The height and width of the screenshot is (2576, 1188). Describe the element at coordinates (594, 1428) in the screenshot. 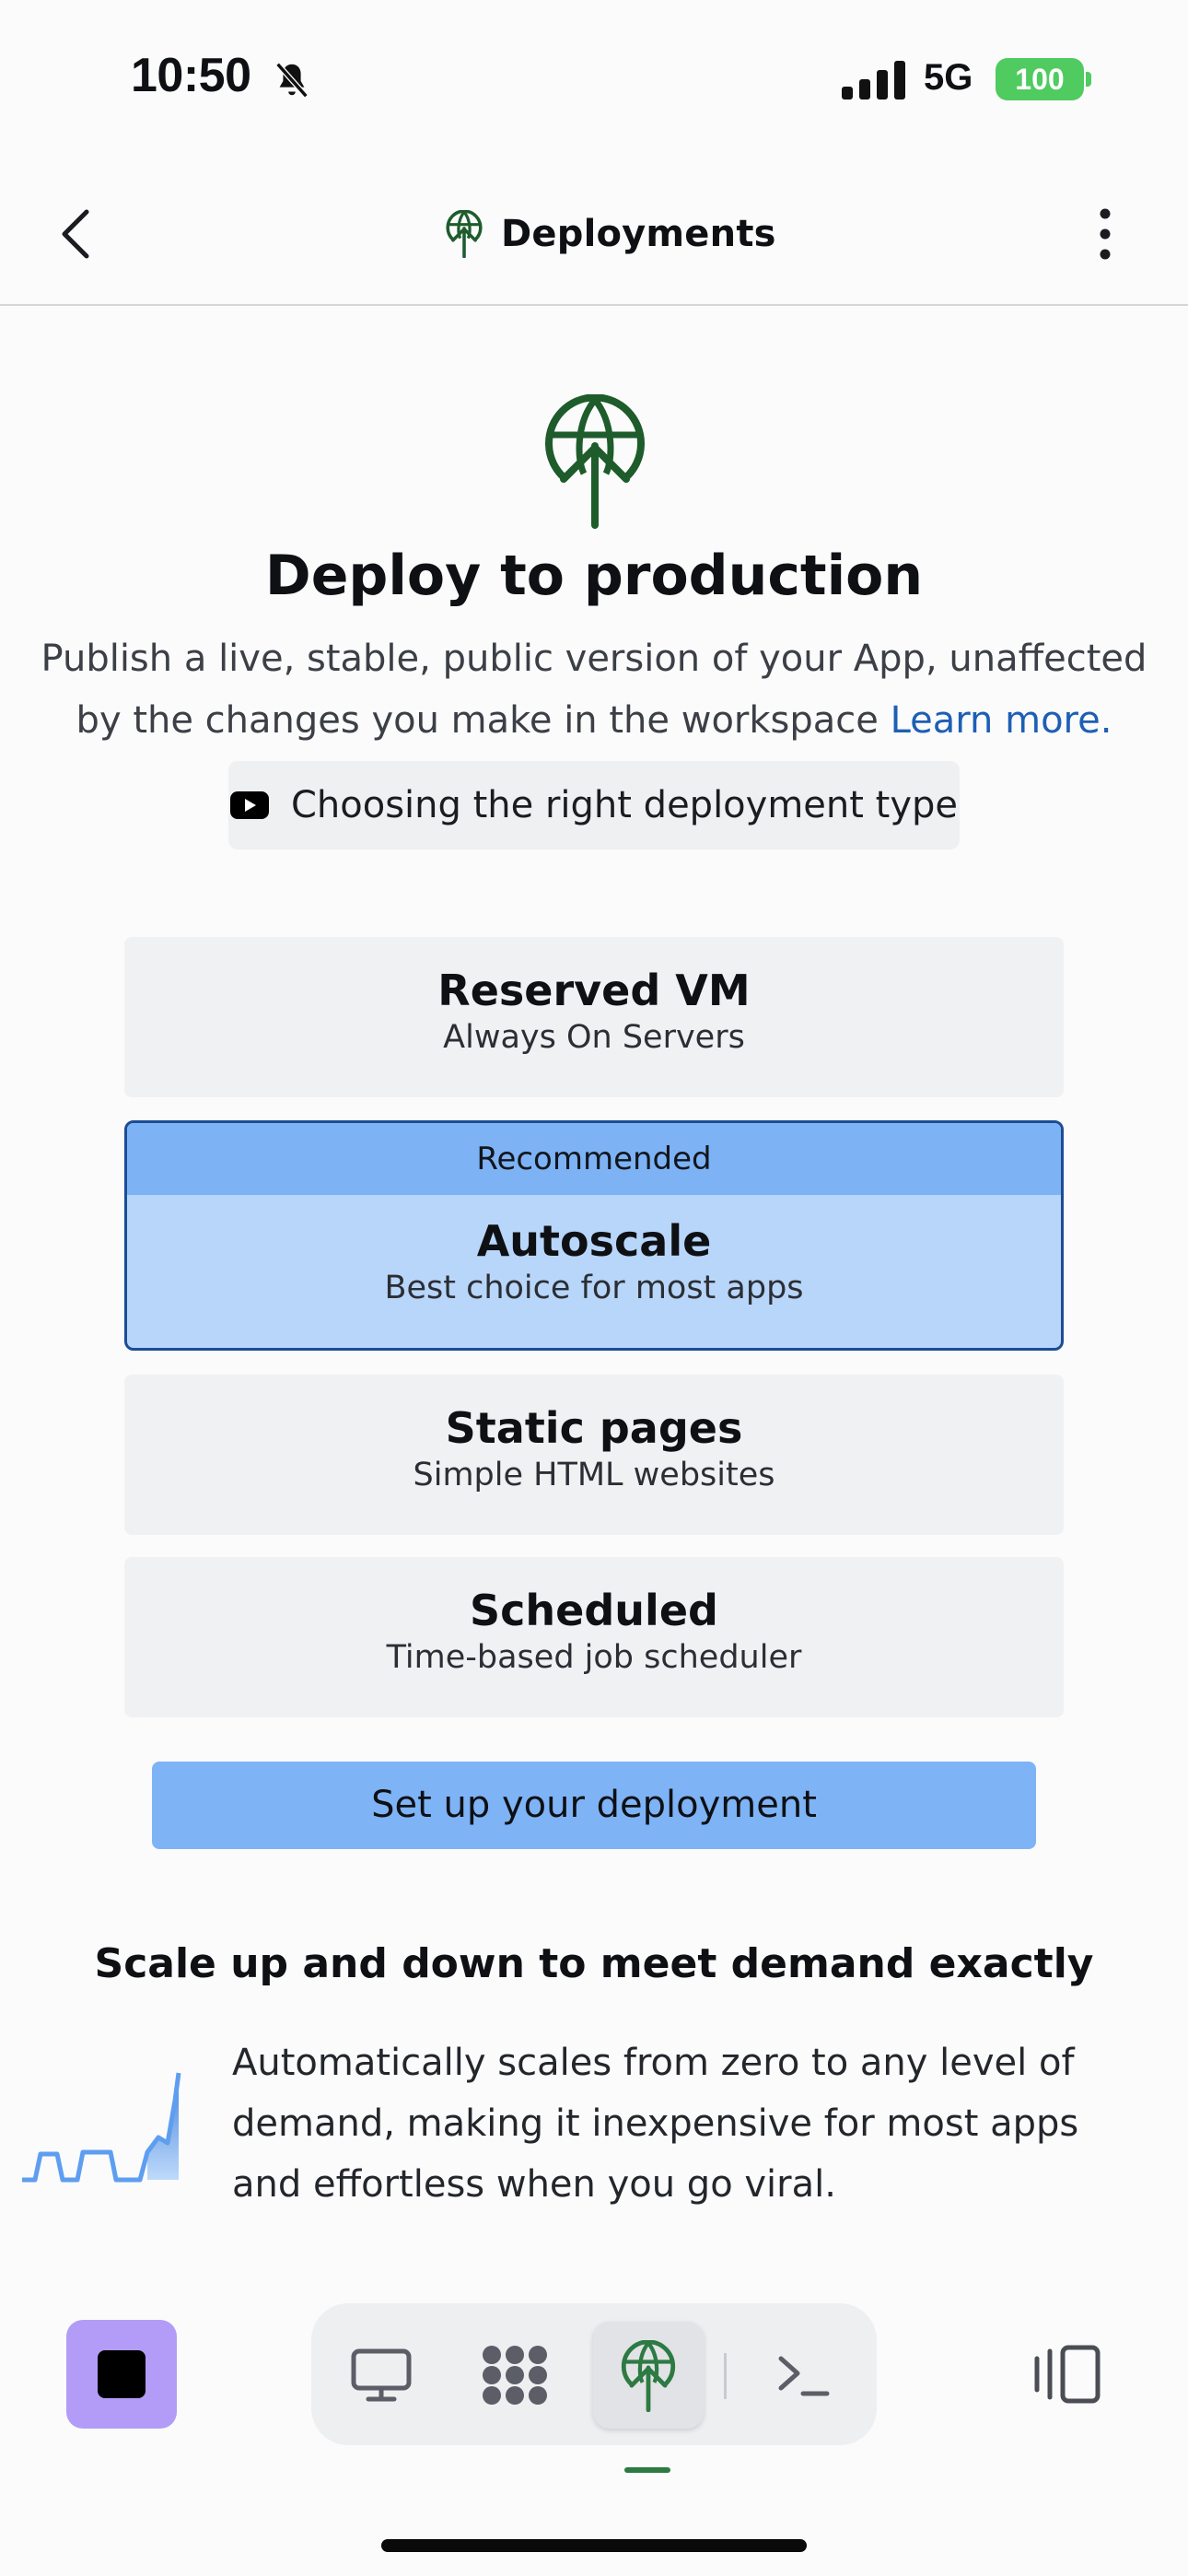

I see `option-title: Static pages` at that location.